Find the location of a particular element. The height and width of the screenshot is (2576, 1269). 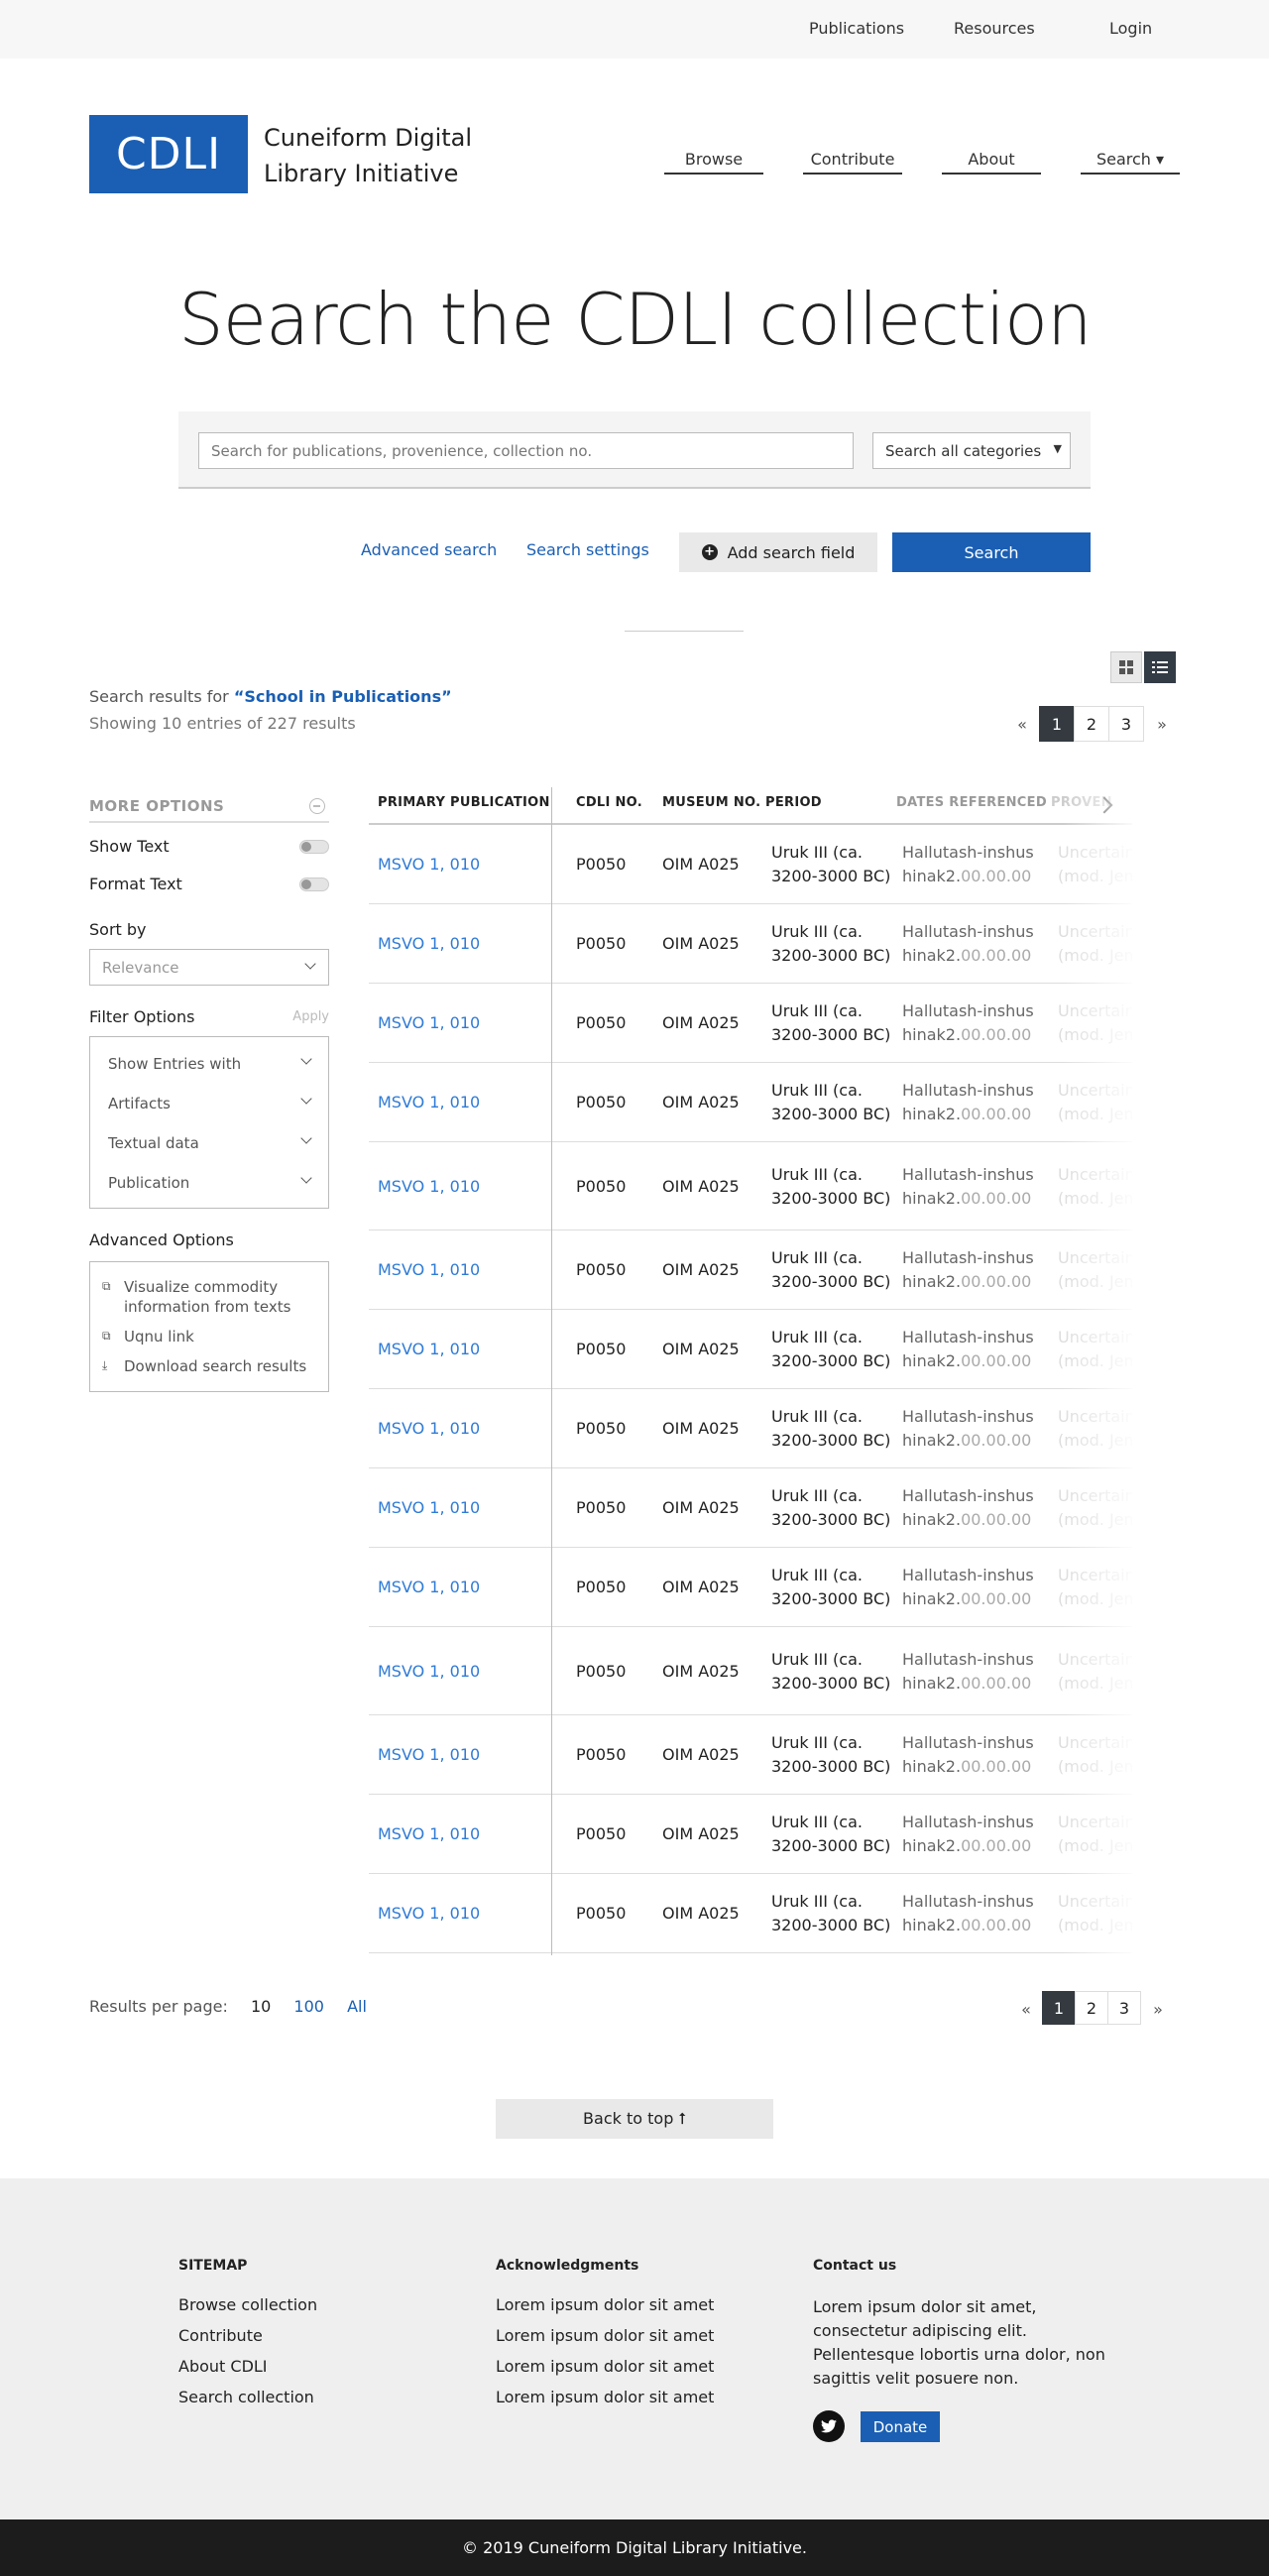

filter-apply-button: Apply is located at coordinates (310, 1016).